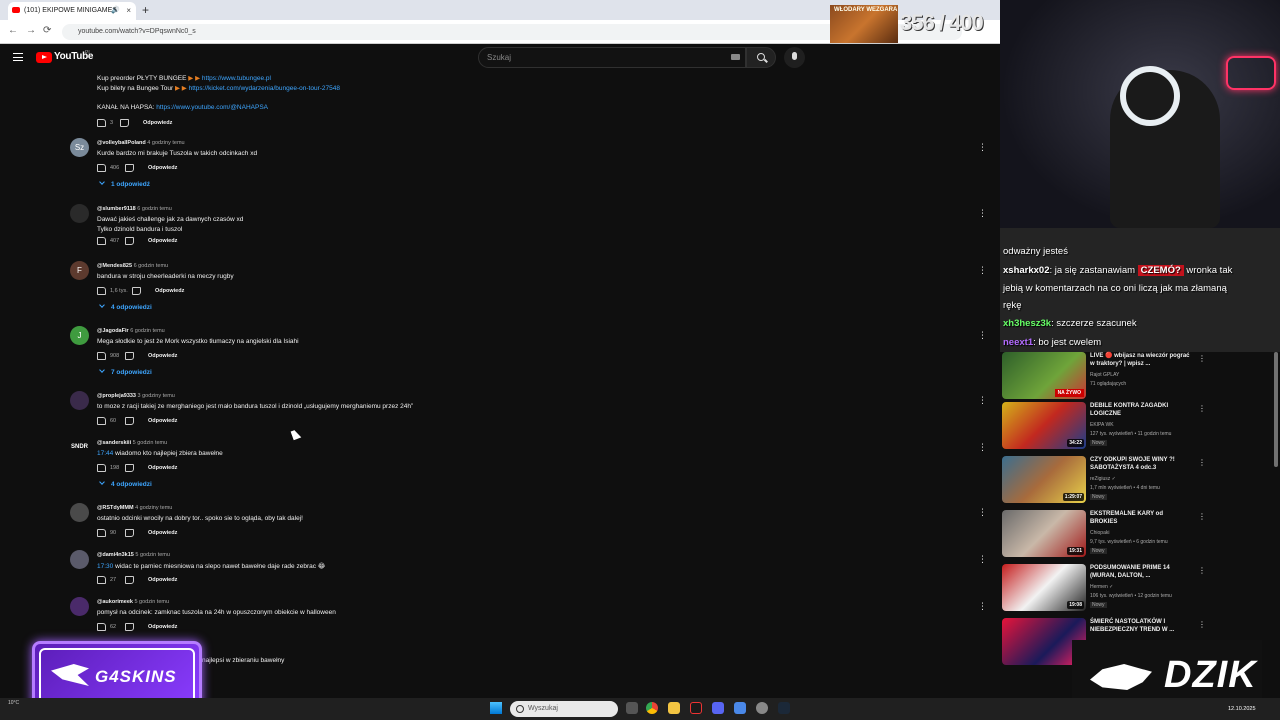 Image resolution: width=1280 pixels, height=720 pixels. What do you see at coordinates (512, 32) in the screenshot?
I see `url-field: youtube.com/watch?v=DPqswnNc0_s` at bounding box center [512, 32].